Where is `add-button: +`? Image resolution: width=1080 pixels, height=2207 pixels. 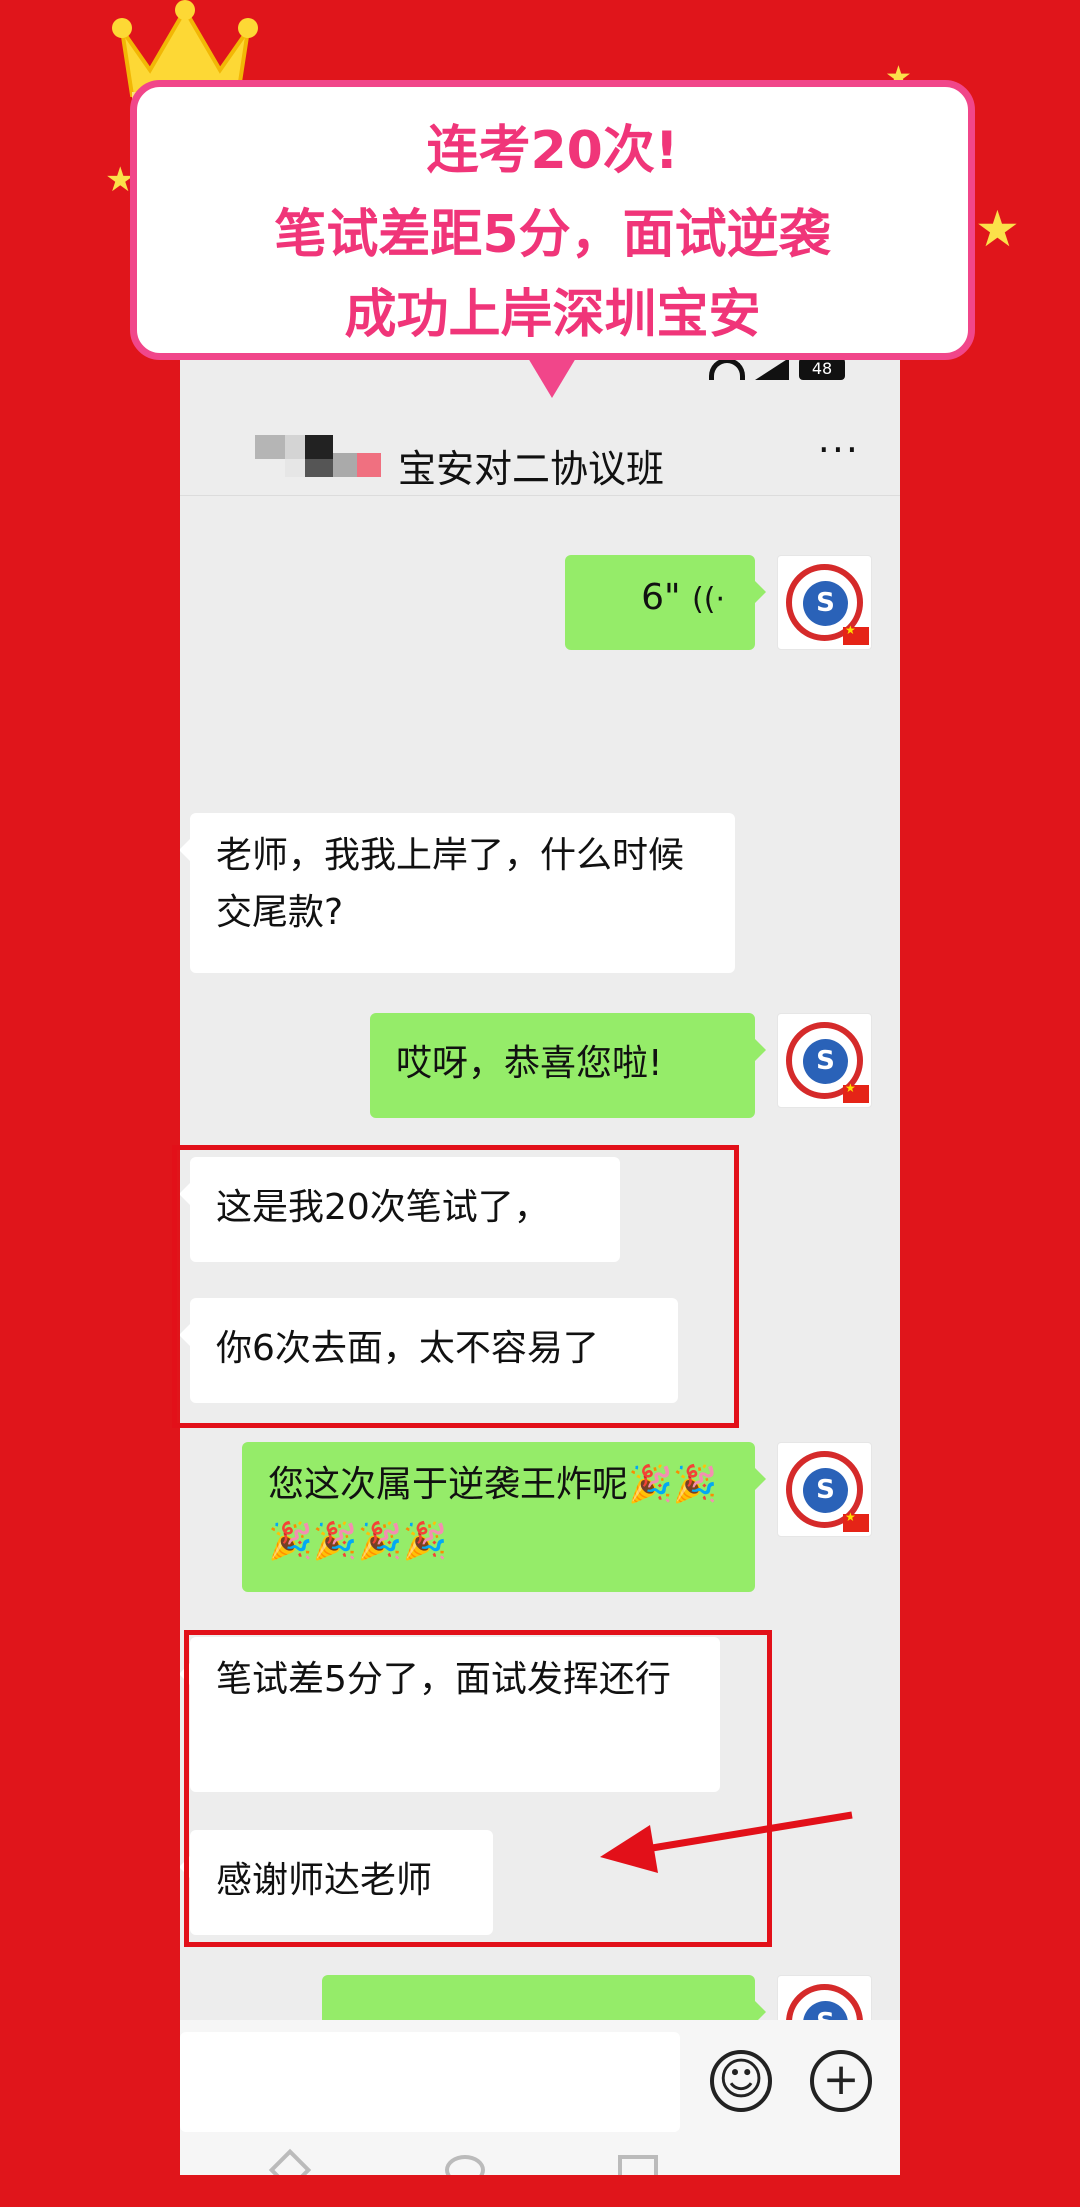
add-button: + is located at coordinates (841, 2081).